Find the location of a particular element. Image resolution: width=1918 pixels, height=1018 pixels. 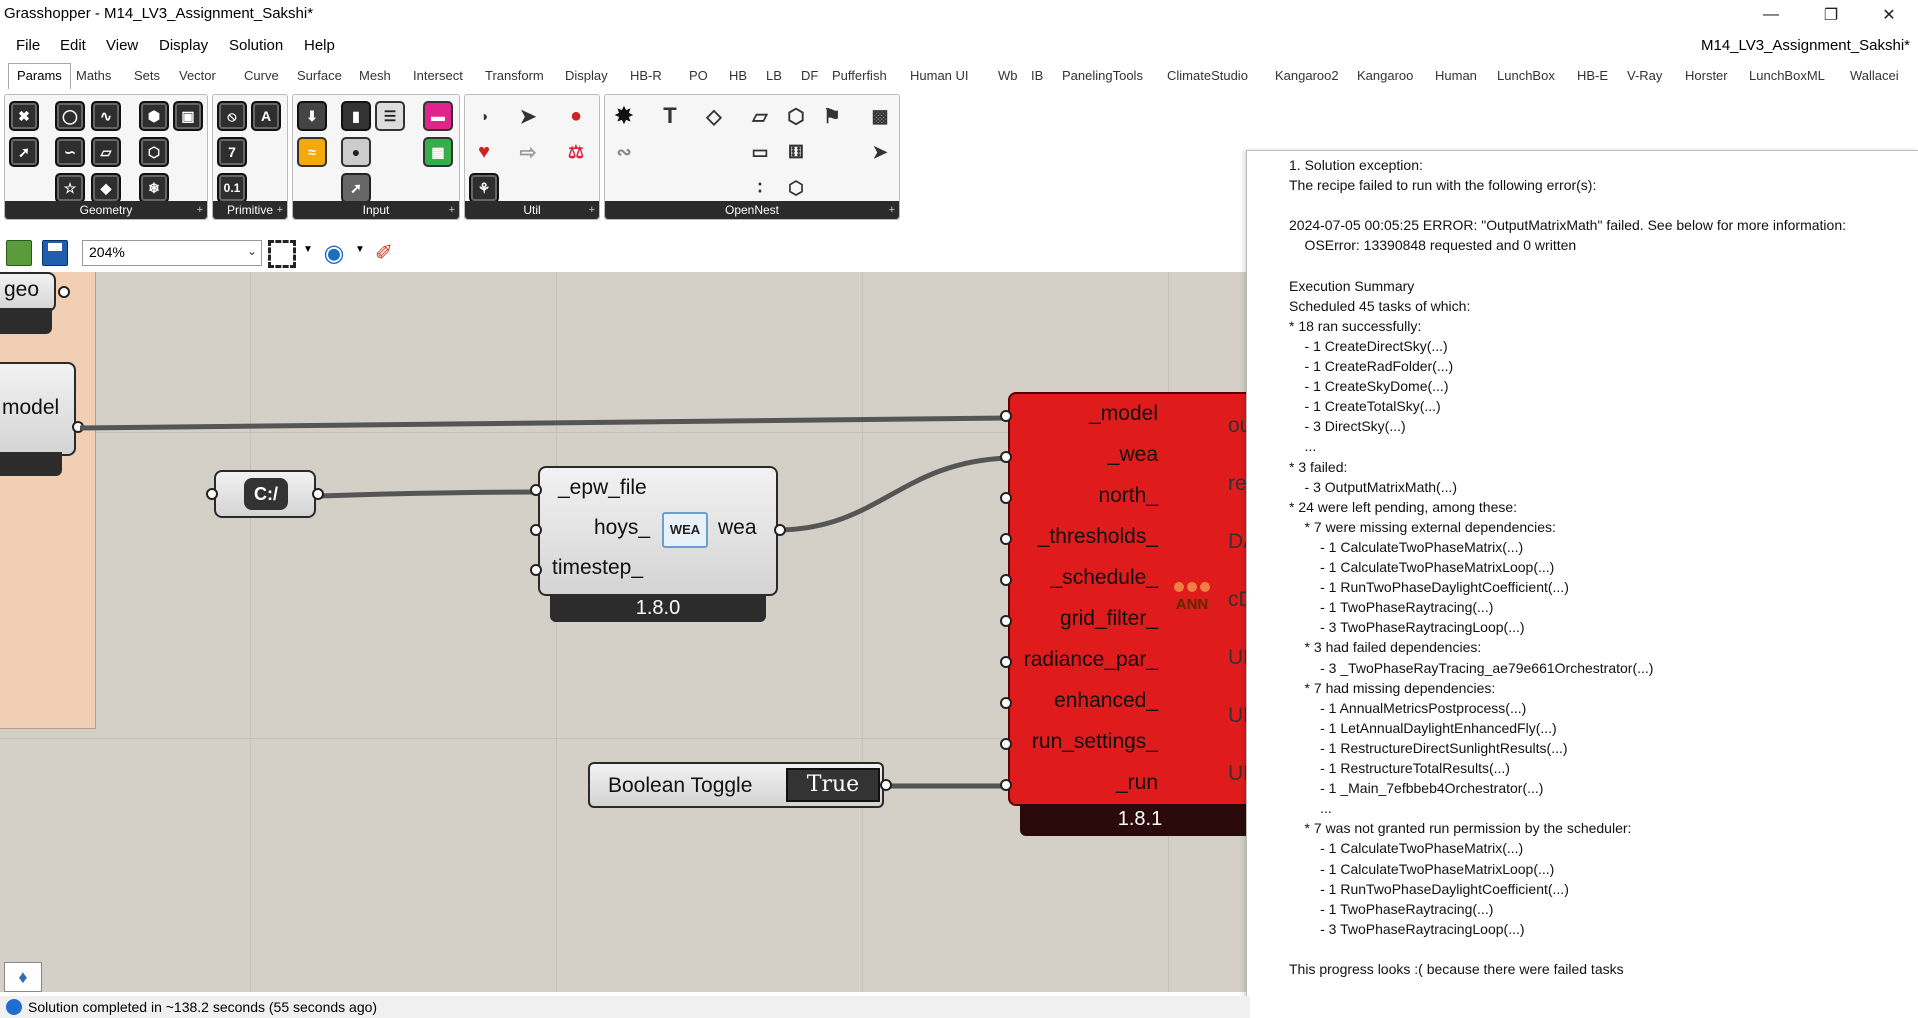

wea-port-hoys is located at coordinates (536, 530).